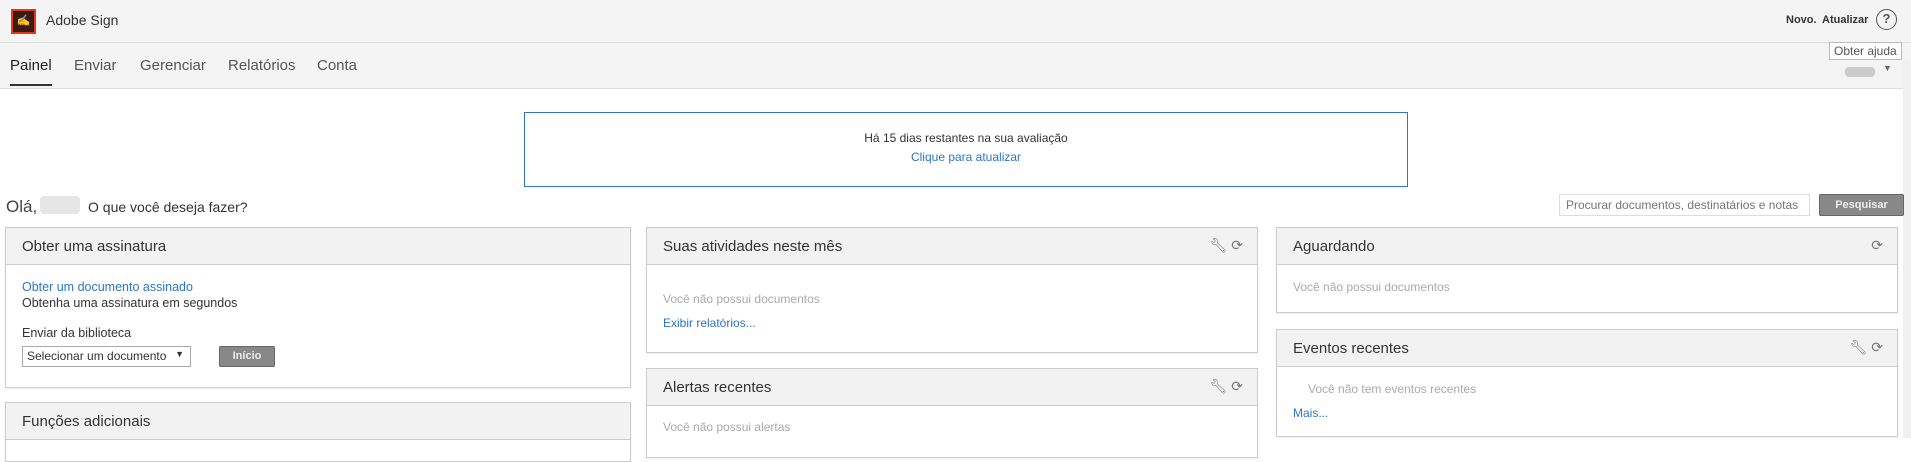  What do you see at coordinates (717, 387) in the screenshot?
I see `panel-title: Alertas recentes` at bounding box center [717, 387].